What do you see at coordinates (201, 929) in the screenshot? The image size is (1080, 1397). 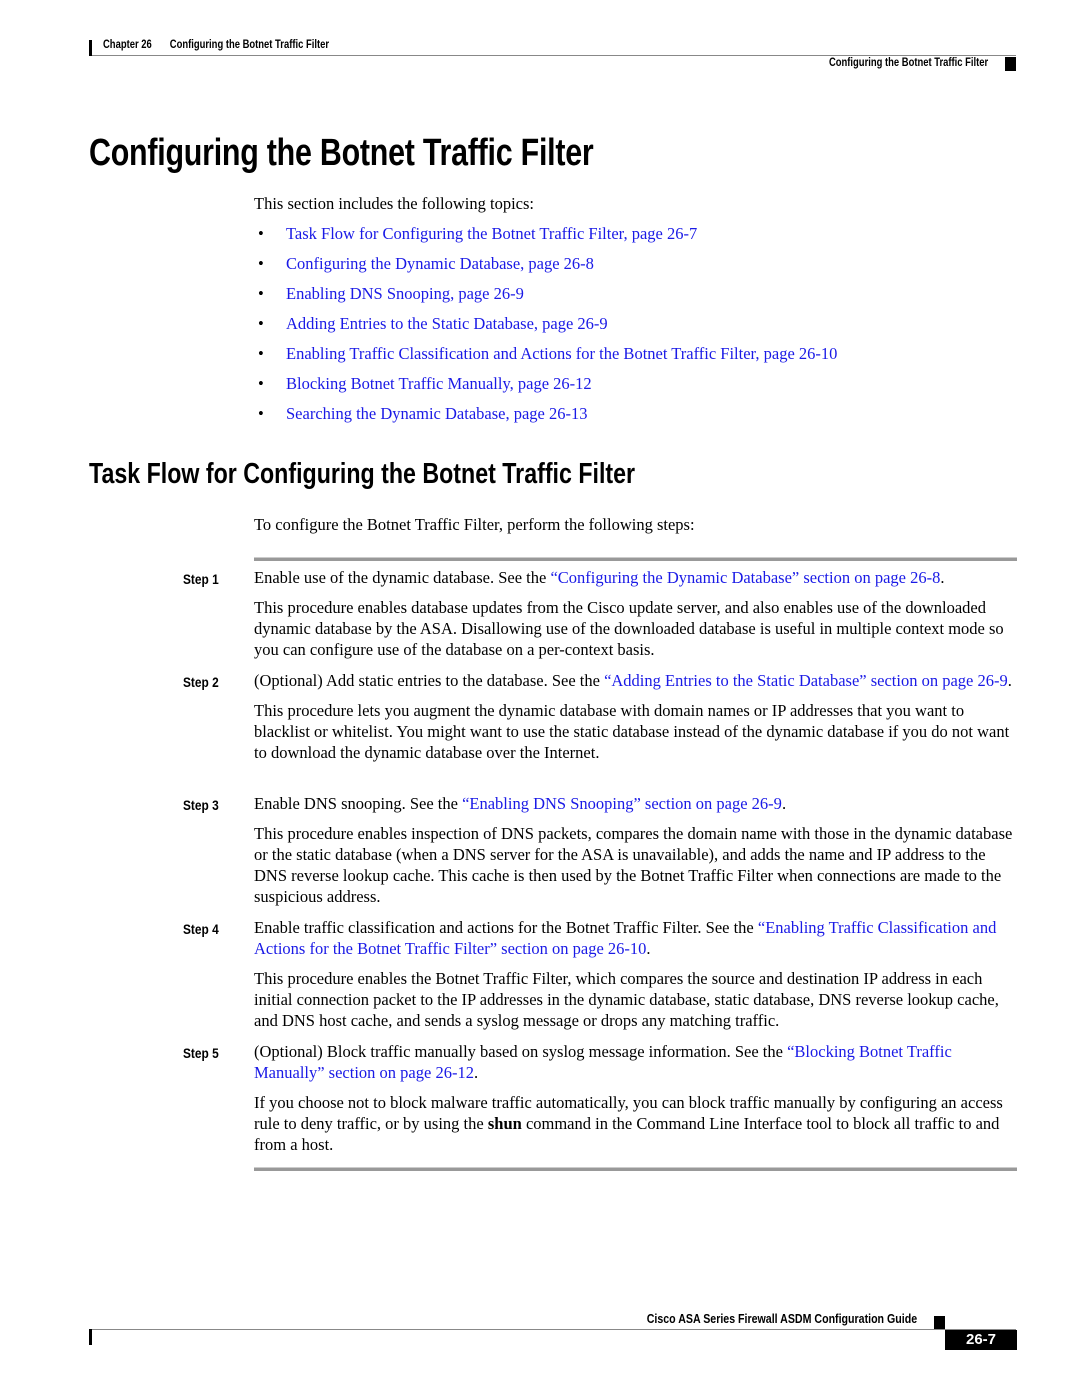 I see `step-label: Step 4` at bounding box center [201, 929].